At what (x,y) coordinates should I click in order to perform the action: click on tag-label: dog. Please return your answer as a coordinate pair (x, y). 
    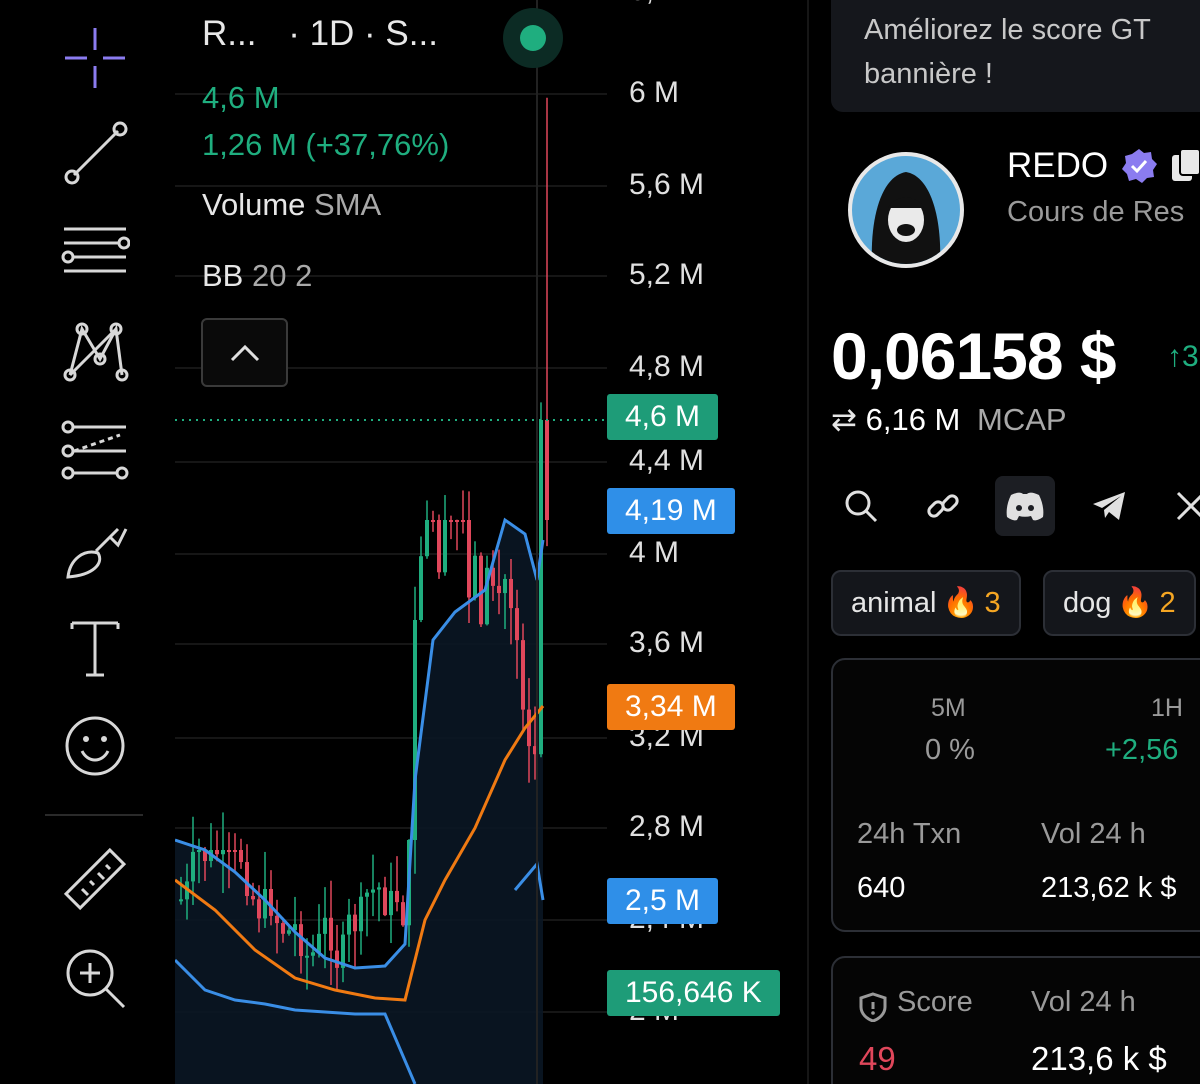
    Looking at the image, I should click on (1087, 602).